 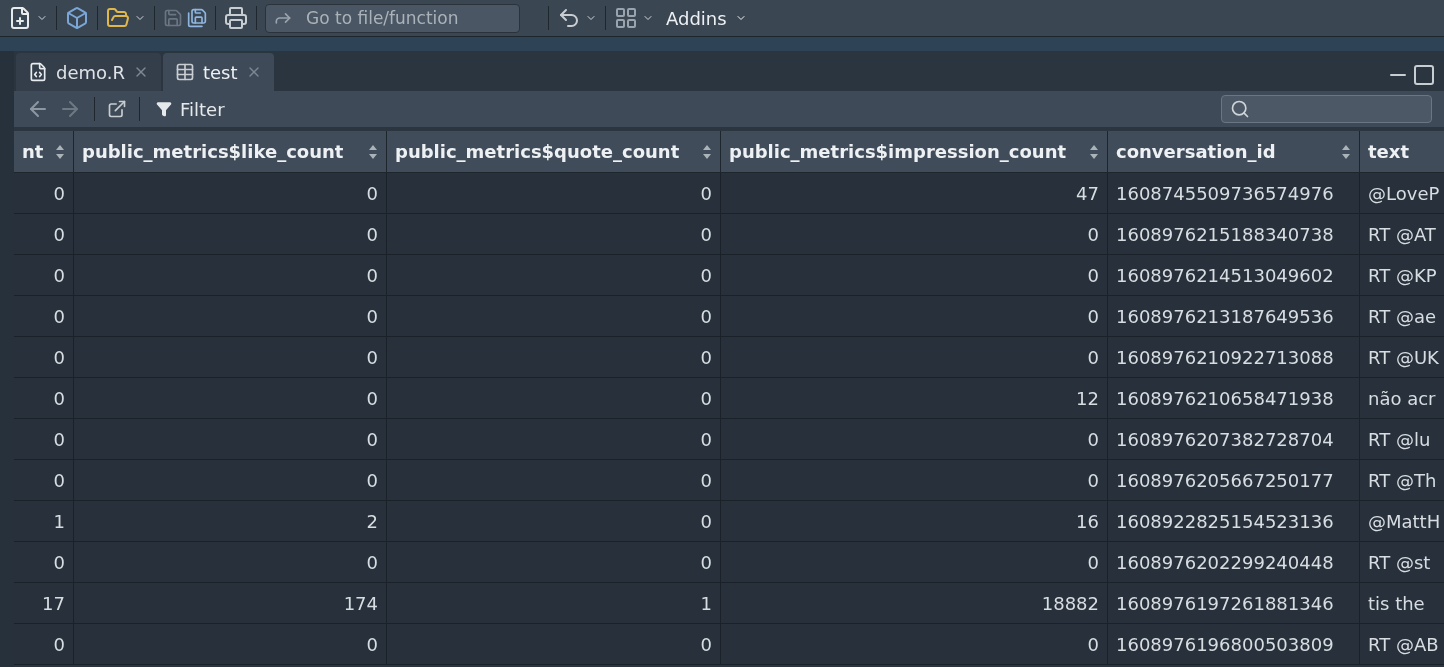 I want to click on table-cell: @LoveP, so click(x=1402, y=193).